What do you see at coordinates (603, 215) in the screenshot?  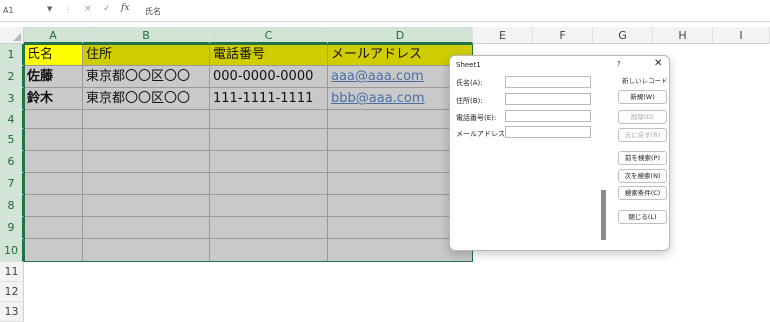 I see `record-scrollbar` at bounding box center [603, 215].